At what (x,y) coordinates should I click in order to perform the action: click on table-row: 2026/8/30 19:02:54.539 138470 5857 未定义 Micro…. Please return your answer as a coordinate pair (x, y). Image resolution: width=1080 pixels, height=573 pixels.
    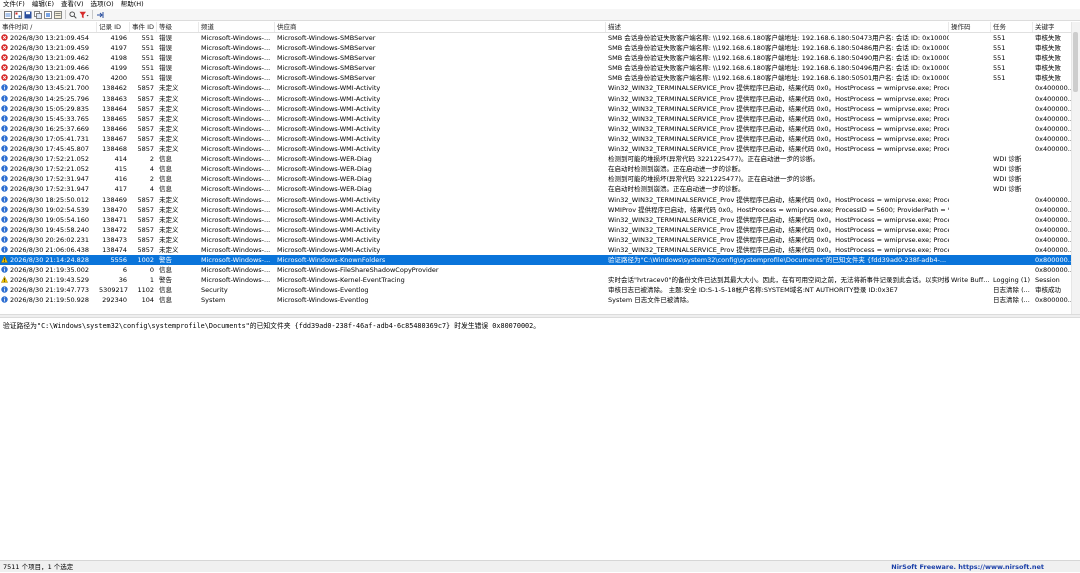
    Looking at the image, I should click on (540, 210).